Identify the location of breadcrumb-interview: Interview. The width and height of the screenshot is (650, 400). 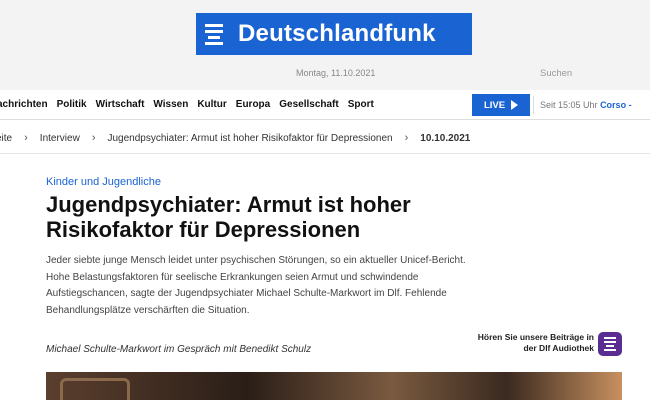
(60, 138).